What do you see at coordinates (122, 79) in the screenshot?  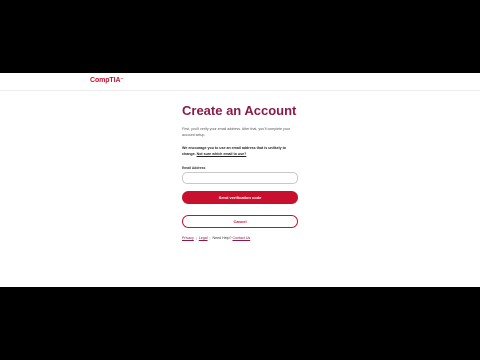 I see `logo-trademark: ™` at bounding box center [122, 79].